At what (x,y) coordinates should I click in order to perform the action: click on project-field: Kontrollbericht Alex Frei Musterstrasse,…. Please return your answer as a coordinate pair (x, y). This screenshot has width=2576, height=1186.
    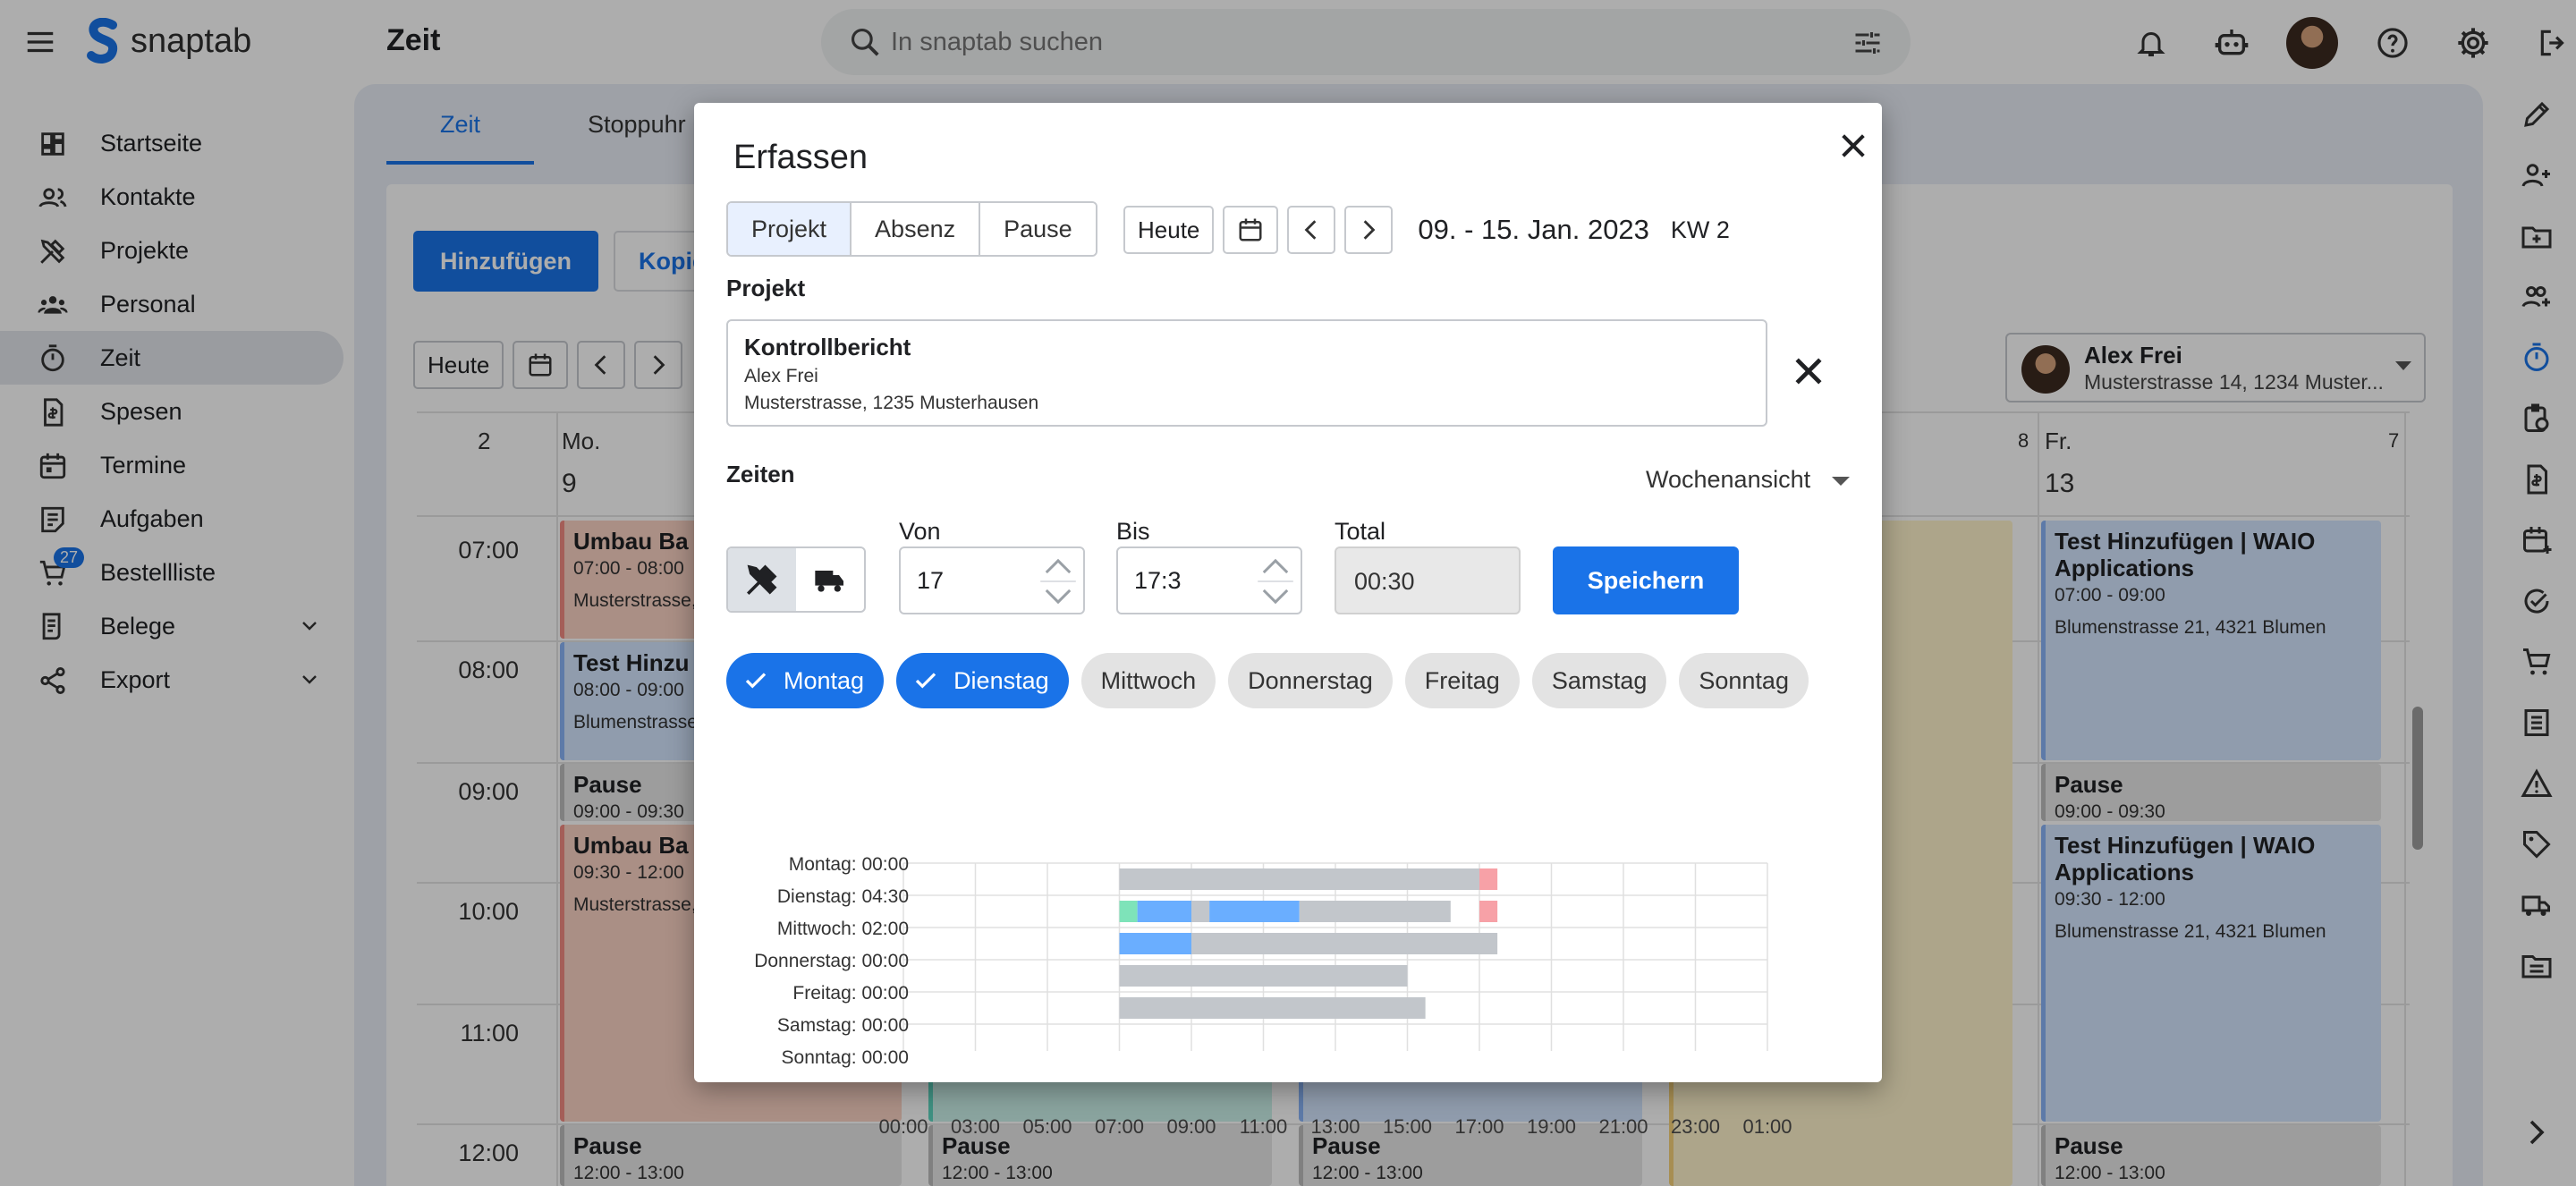
    Looking at the image, I should click on (1246, 373).